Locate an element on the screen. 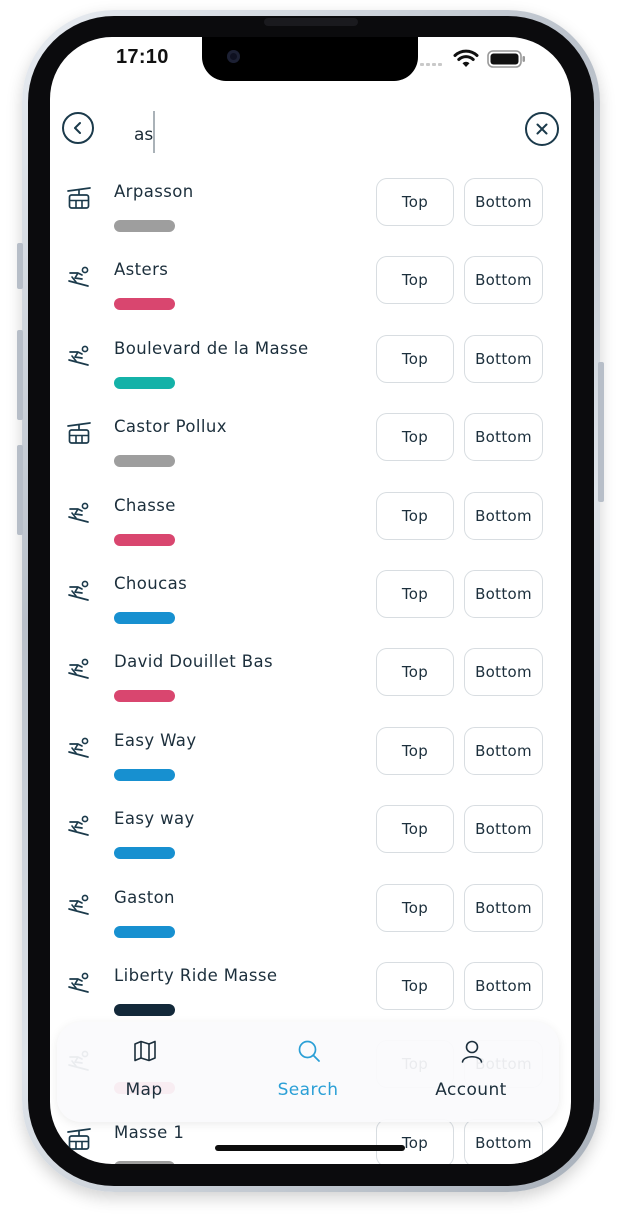 The width and height of the screenshot is (621, 1219). cellular-signal-icon is located at coordinates (433, 65).